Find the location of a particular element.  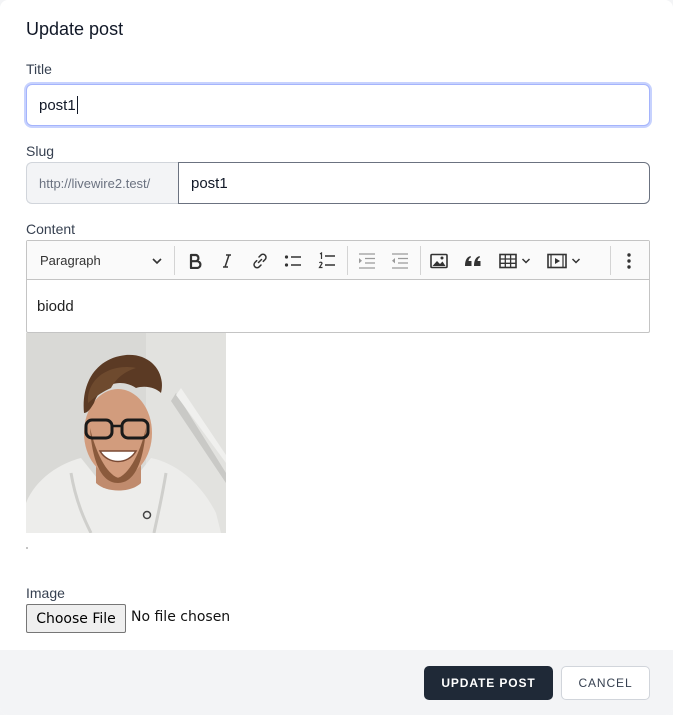

italic-button is located at coordinates (227, 260).